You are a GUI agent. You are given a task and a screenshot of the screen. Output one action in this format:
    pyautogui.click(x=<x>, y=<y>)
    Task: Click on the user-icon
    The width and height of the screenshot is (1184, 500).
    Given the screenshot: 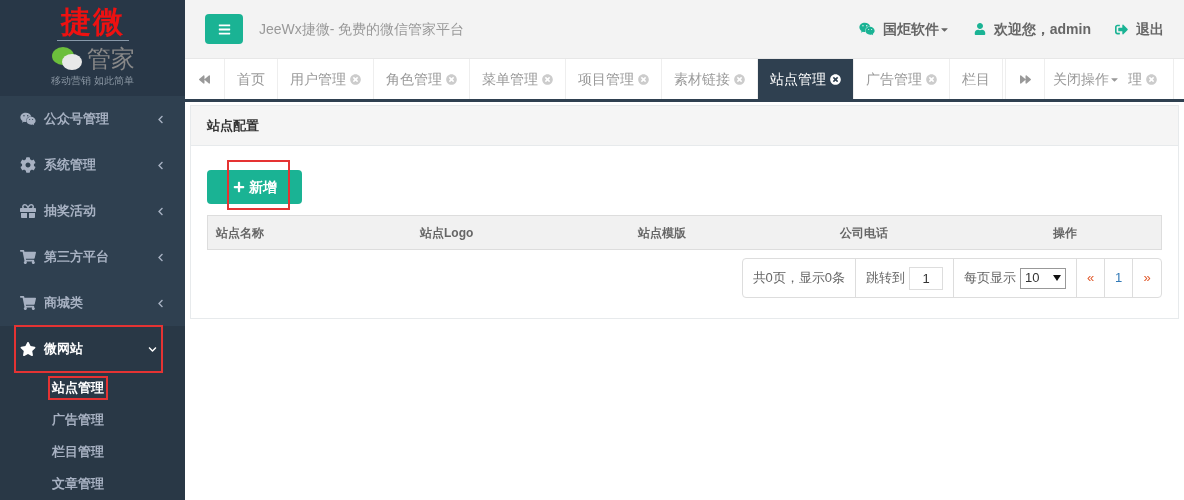 What is the action you would take?
    pyautogui.click(x=979, y=29)
    